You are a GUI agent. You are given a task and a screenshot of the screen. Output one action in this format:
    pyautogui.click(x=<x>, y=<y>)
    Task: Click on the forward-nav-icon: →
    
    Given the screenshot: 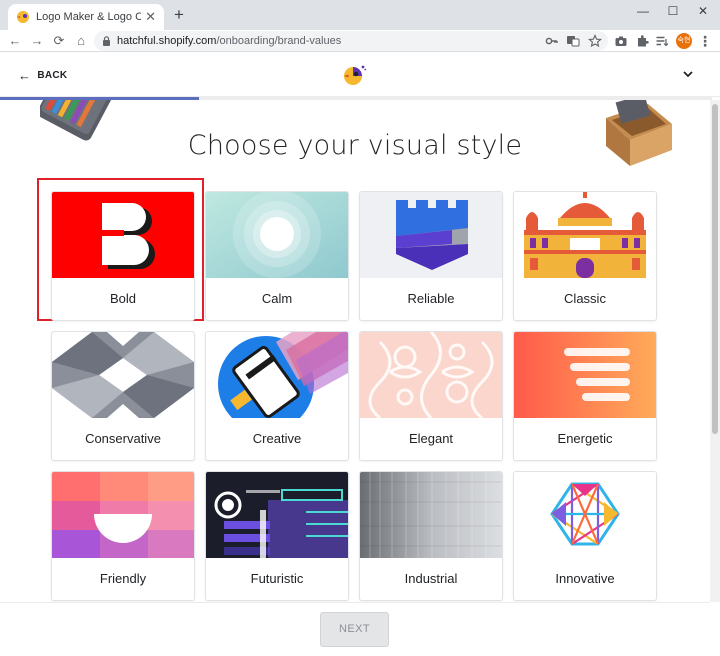 What is the action you would take?
    pyautogui.click(x=37, y=41)
    